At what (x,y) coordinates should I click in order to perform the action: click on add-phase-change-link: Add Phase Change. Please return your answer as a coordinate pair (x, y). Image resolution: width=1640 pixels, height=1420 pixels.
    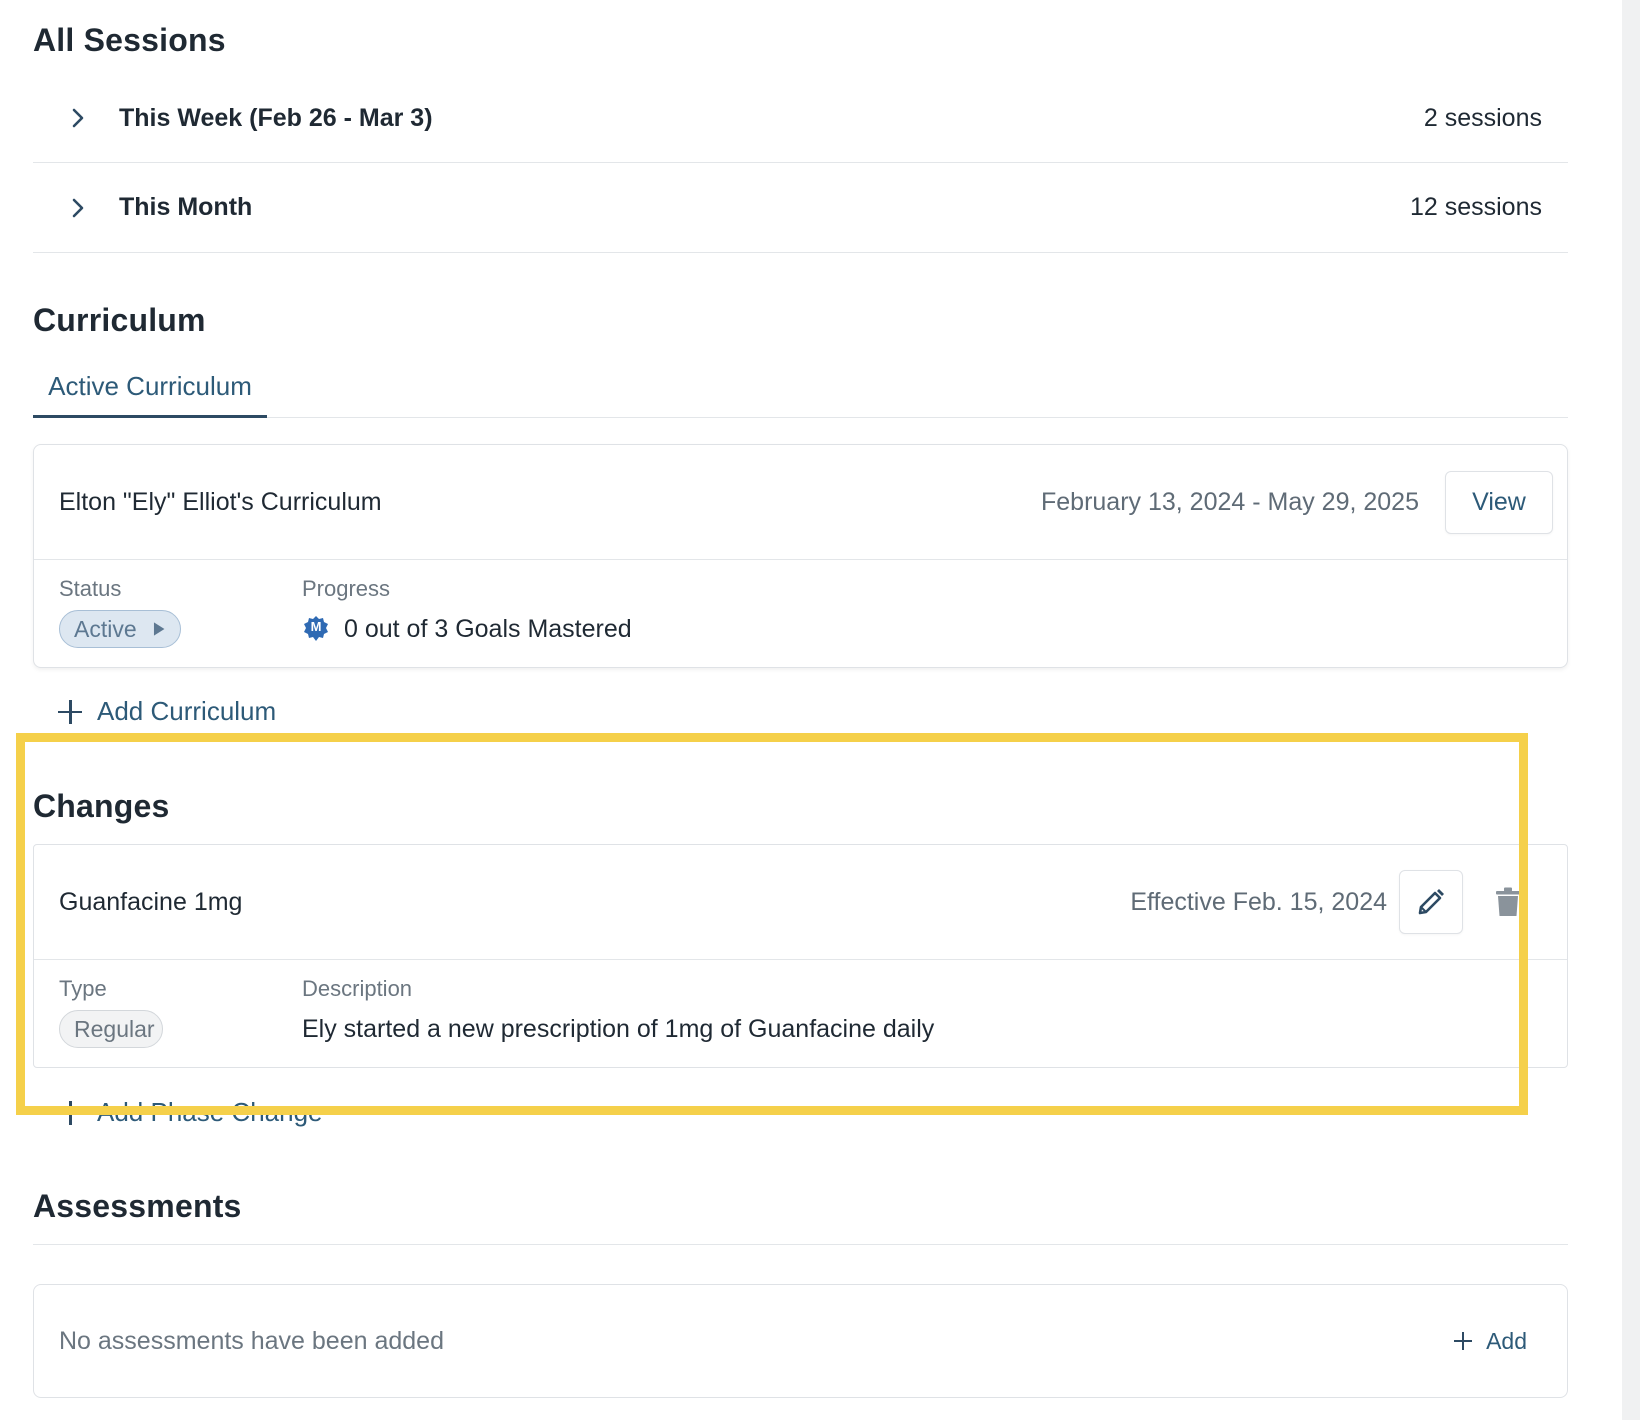
    Looking at the image, I should click on (190, 1112).